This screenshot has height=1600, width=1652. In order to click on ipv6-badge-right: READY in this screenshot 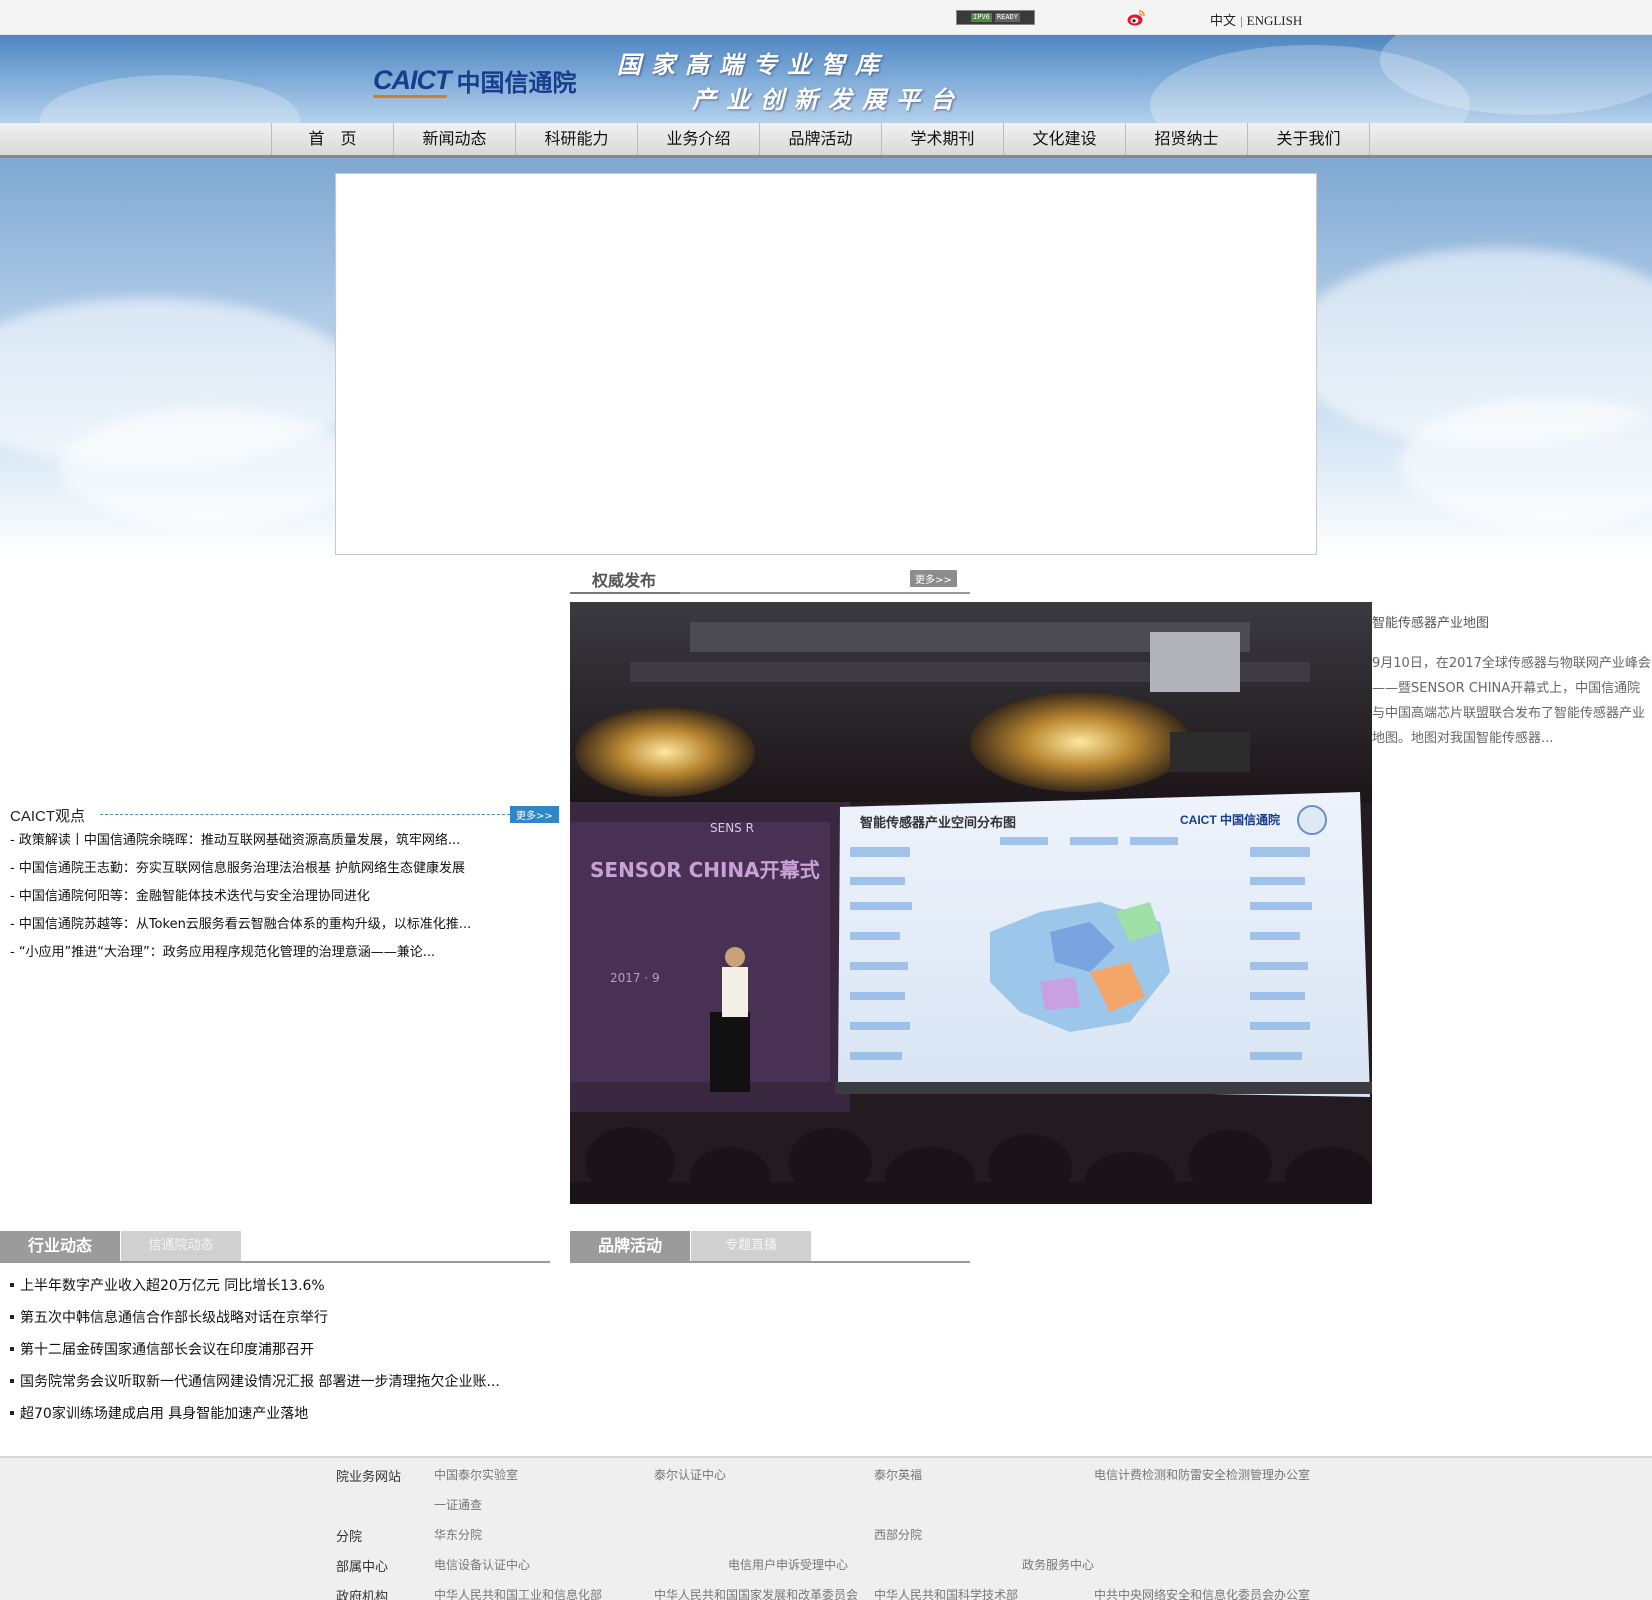, I will do `click(1007, 17)`.